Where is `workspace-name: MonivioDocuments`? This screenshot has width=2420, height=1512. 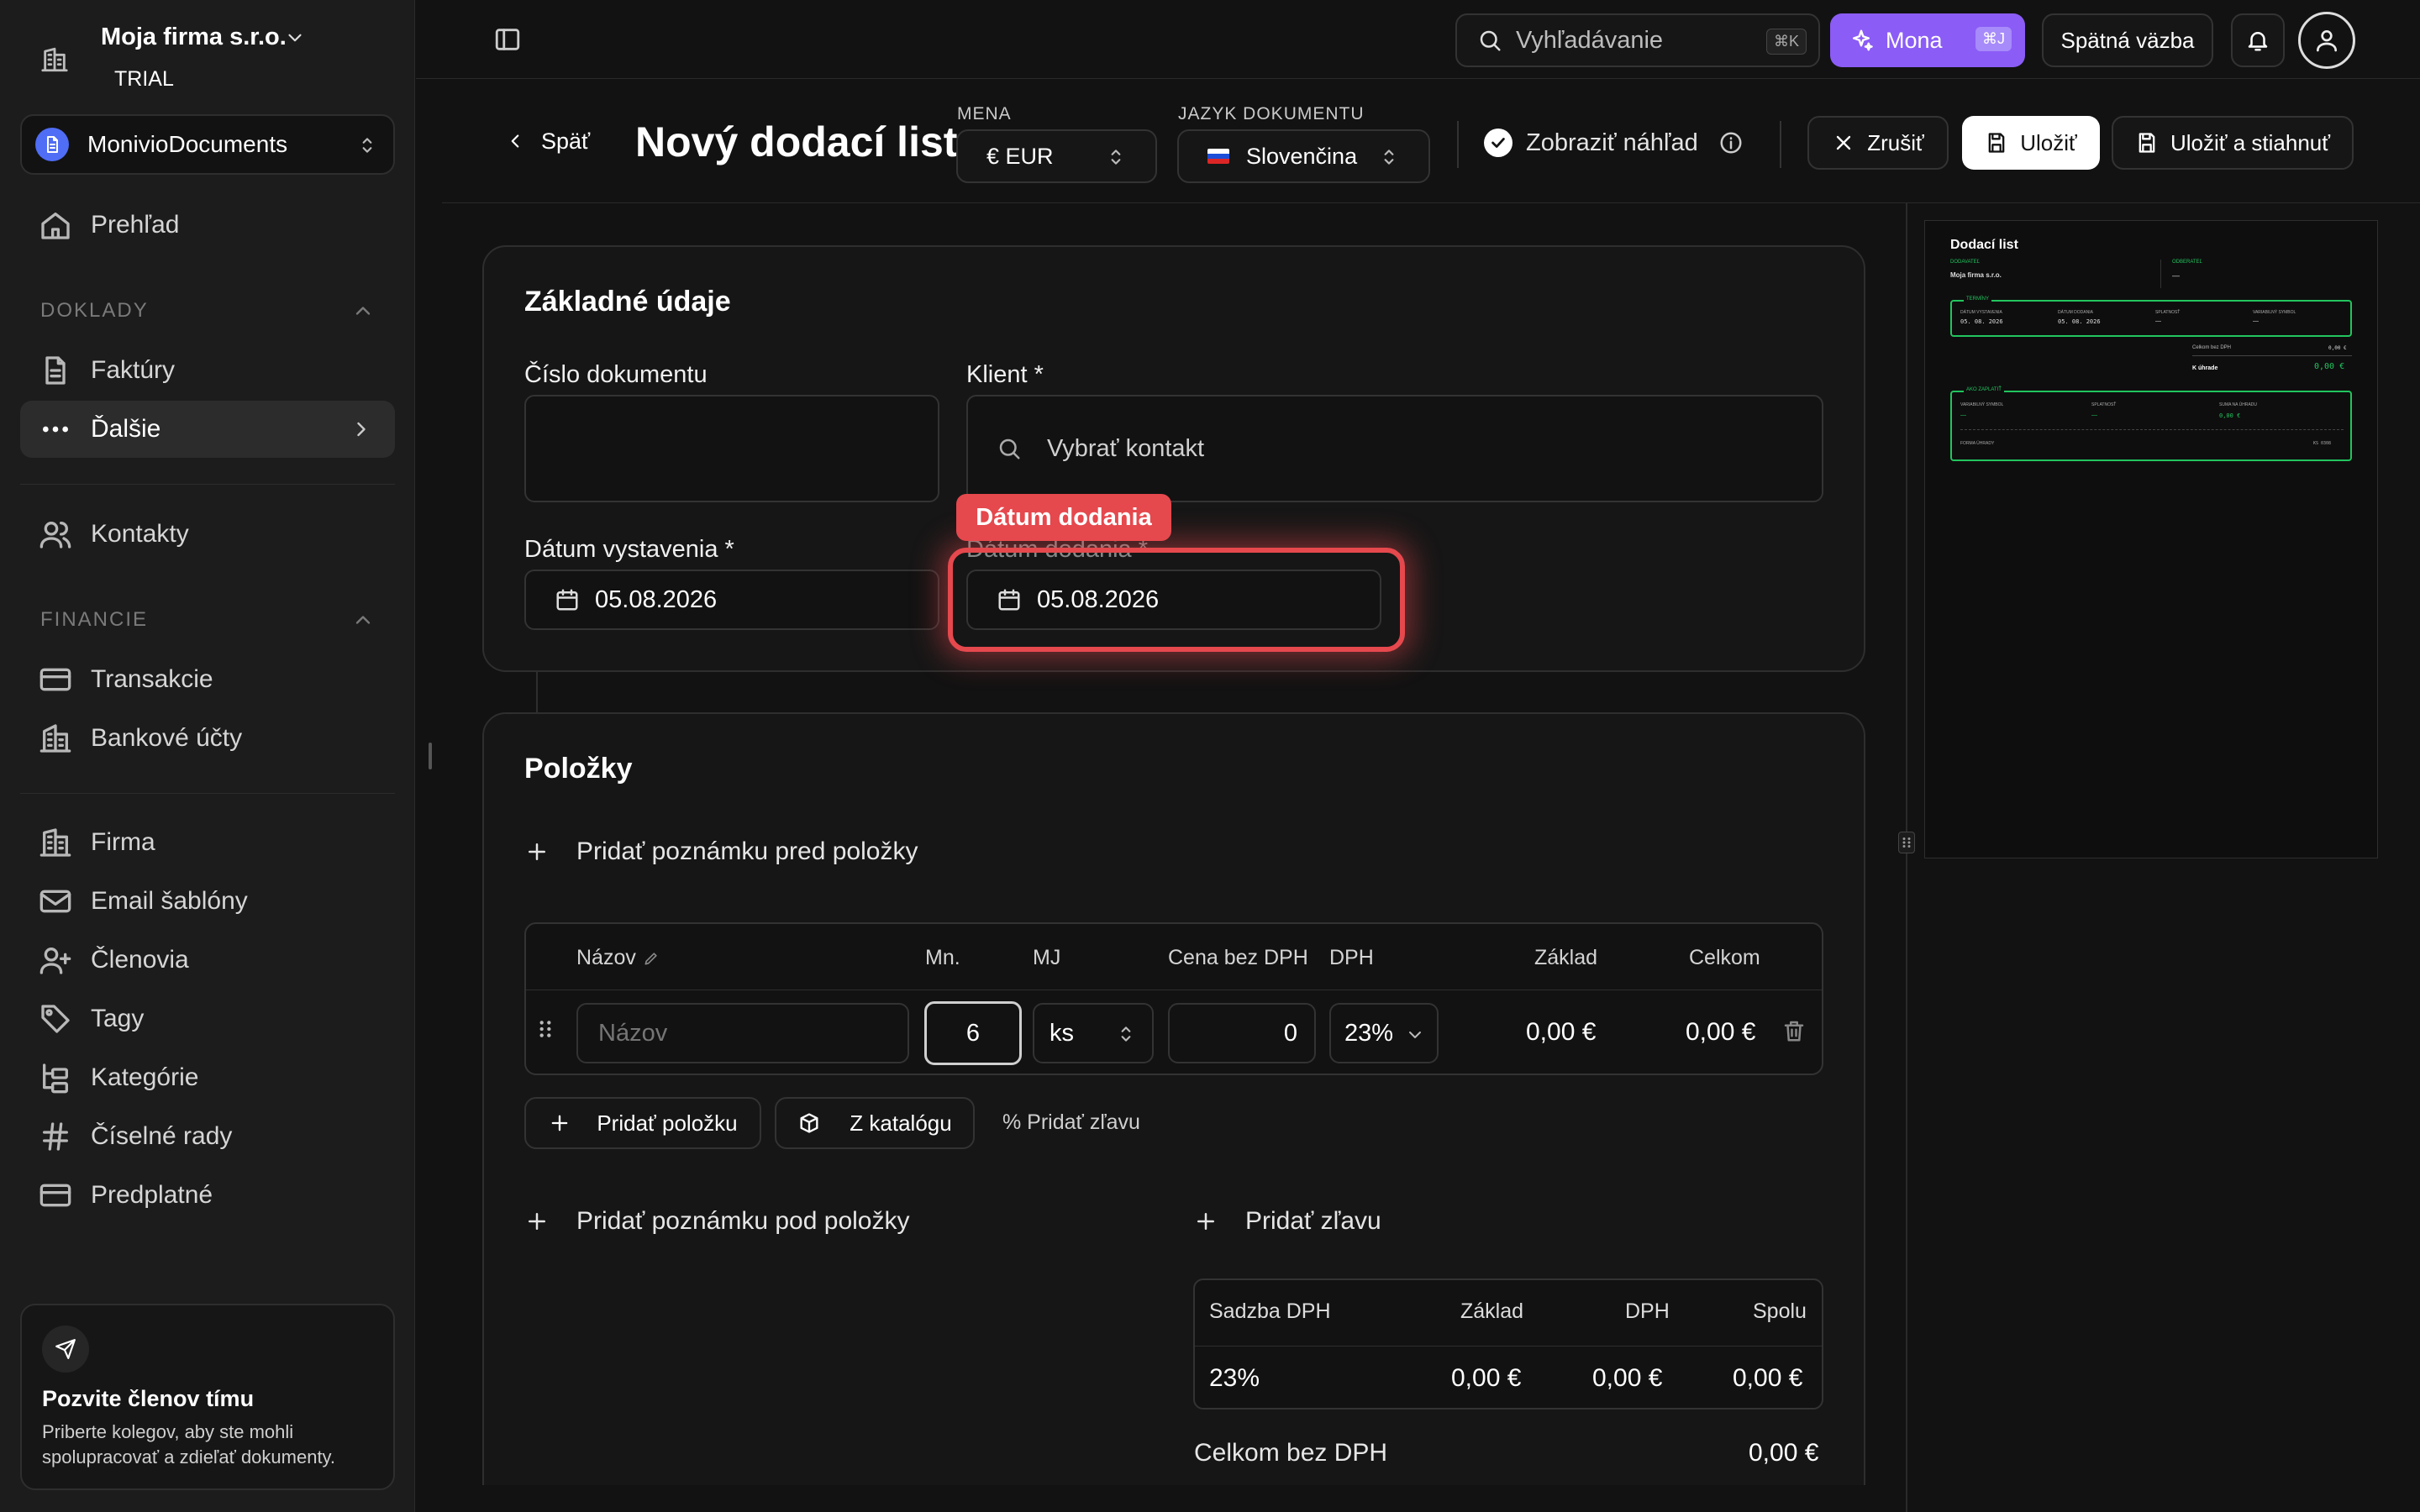 workspace-name: MonivioDocuments is located at coordinates (187, 144).